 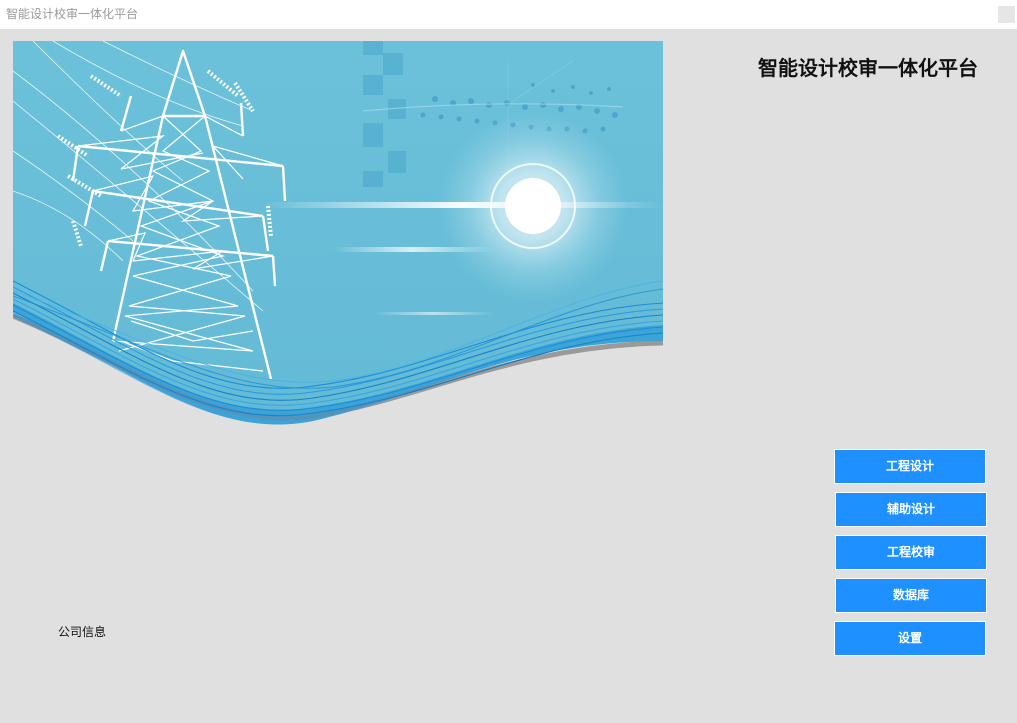 What do you see at coordinates (1006, 14) in the screenshot?
I see `close-button` at bounding box center [1006, 14].